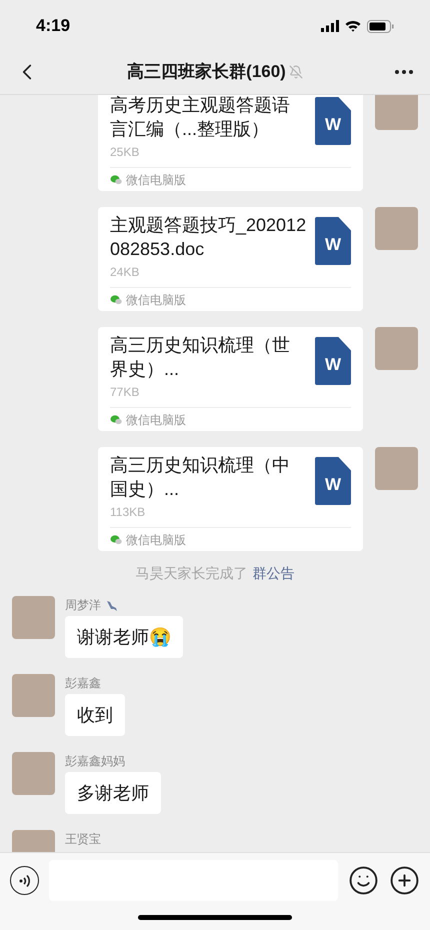 The height and width of the screenshot is (930, 430). Describe the element at coordinates (353, 26) in the screenshot. I see `wifi-icon` at that location.